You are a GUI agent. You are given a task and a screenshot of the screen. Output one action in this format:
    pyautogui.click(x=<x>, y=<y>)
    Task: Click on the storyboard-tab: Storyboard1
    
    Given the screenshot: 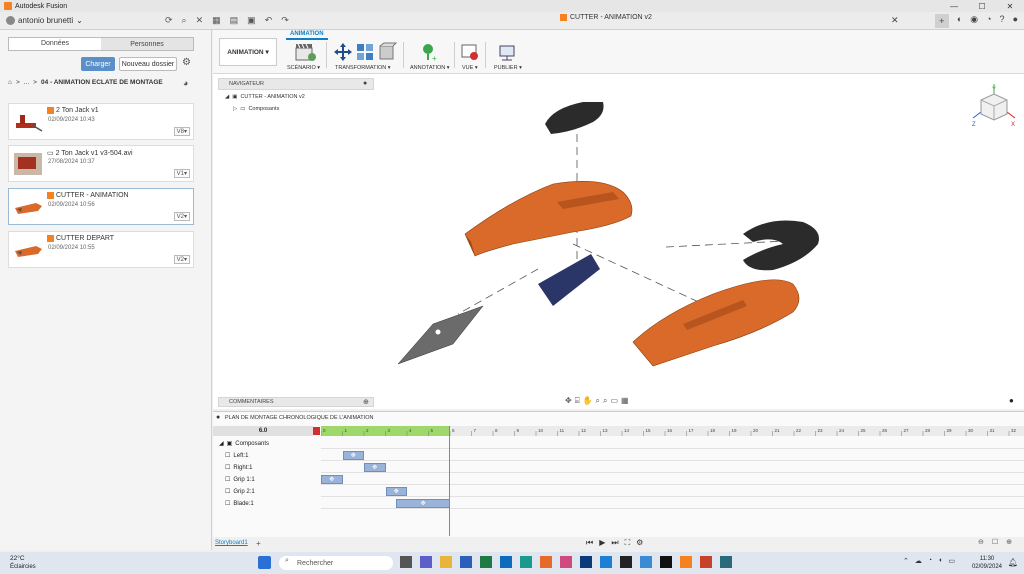 What is the action you would take?
    pyautogui.click(x=231, y=543)
    